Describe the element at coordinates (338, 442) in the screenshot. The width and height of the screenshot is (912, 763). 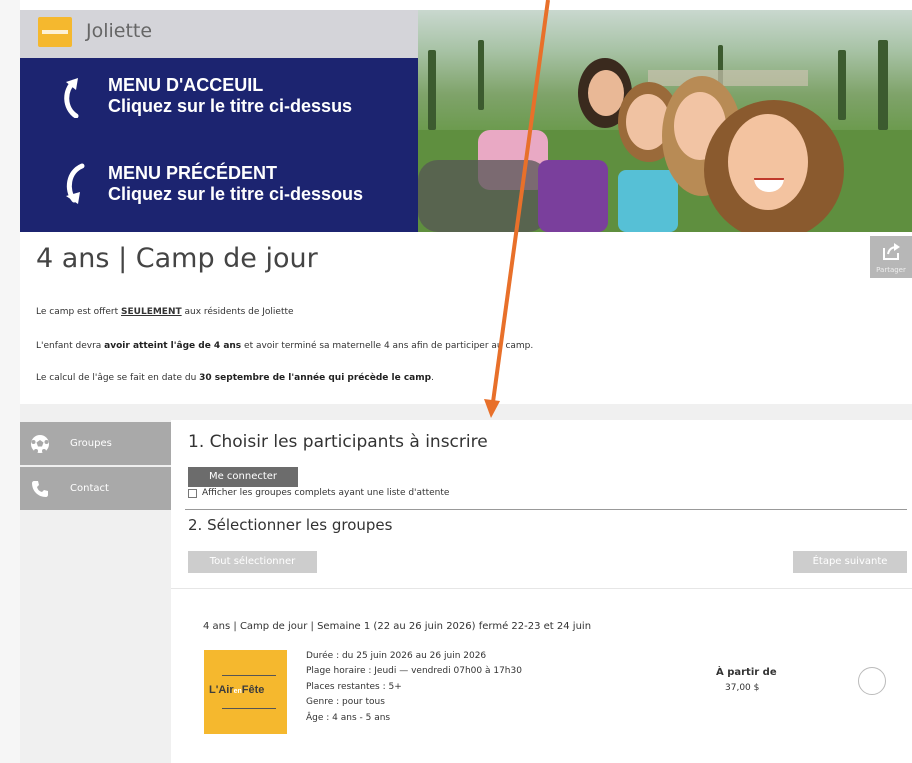
I see `step1-heading: 1. Choisir les participants à inscrire` at that location.